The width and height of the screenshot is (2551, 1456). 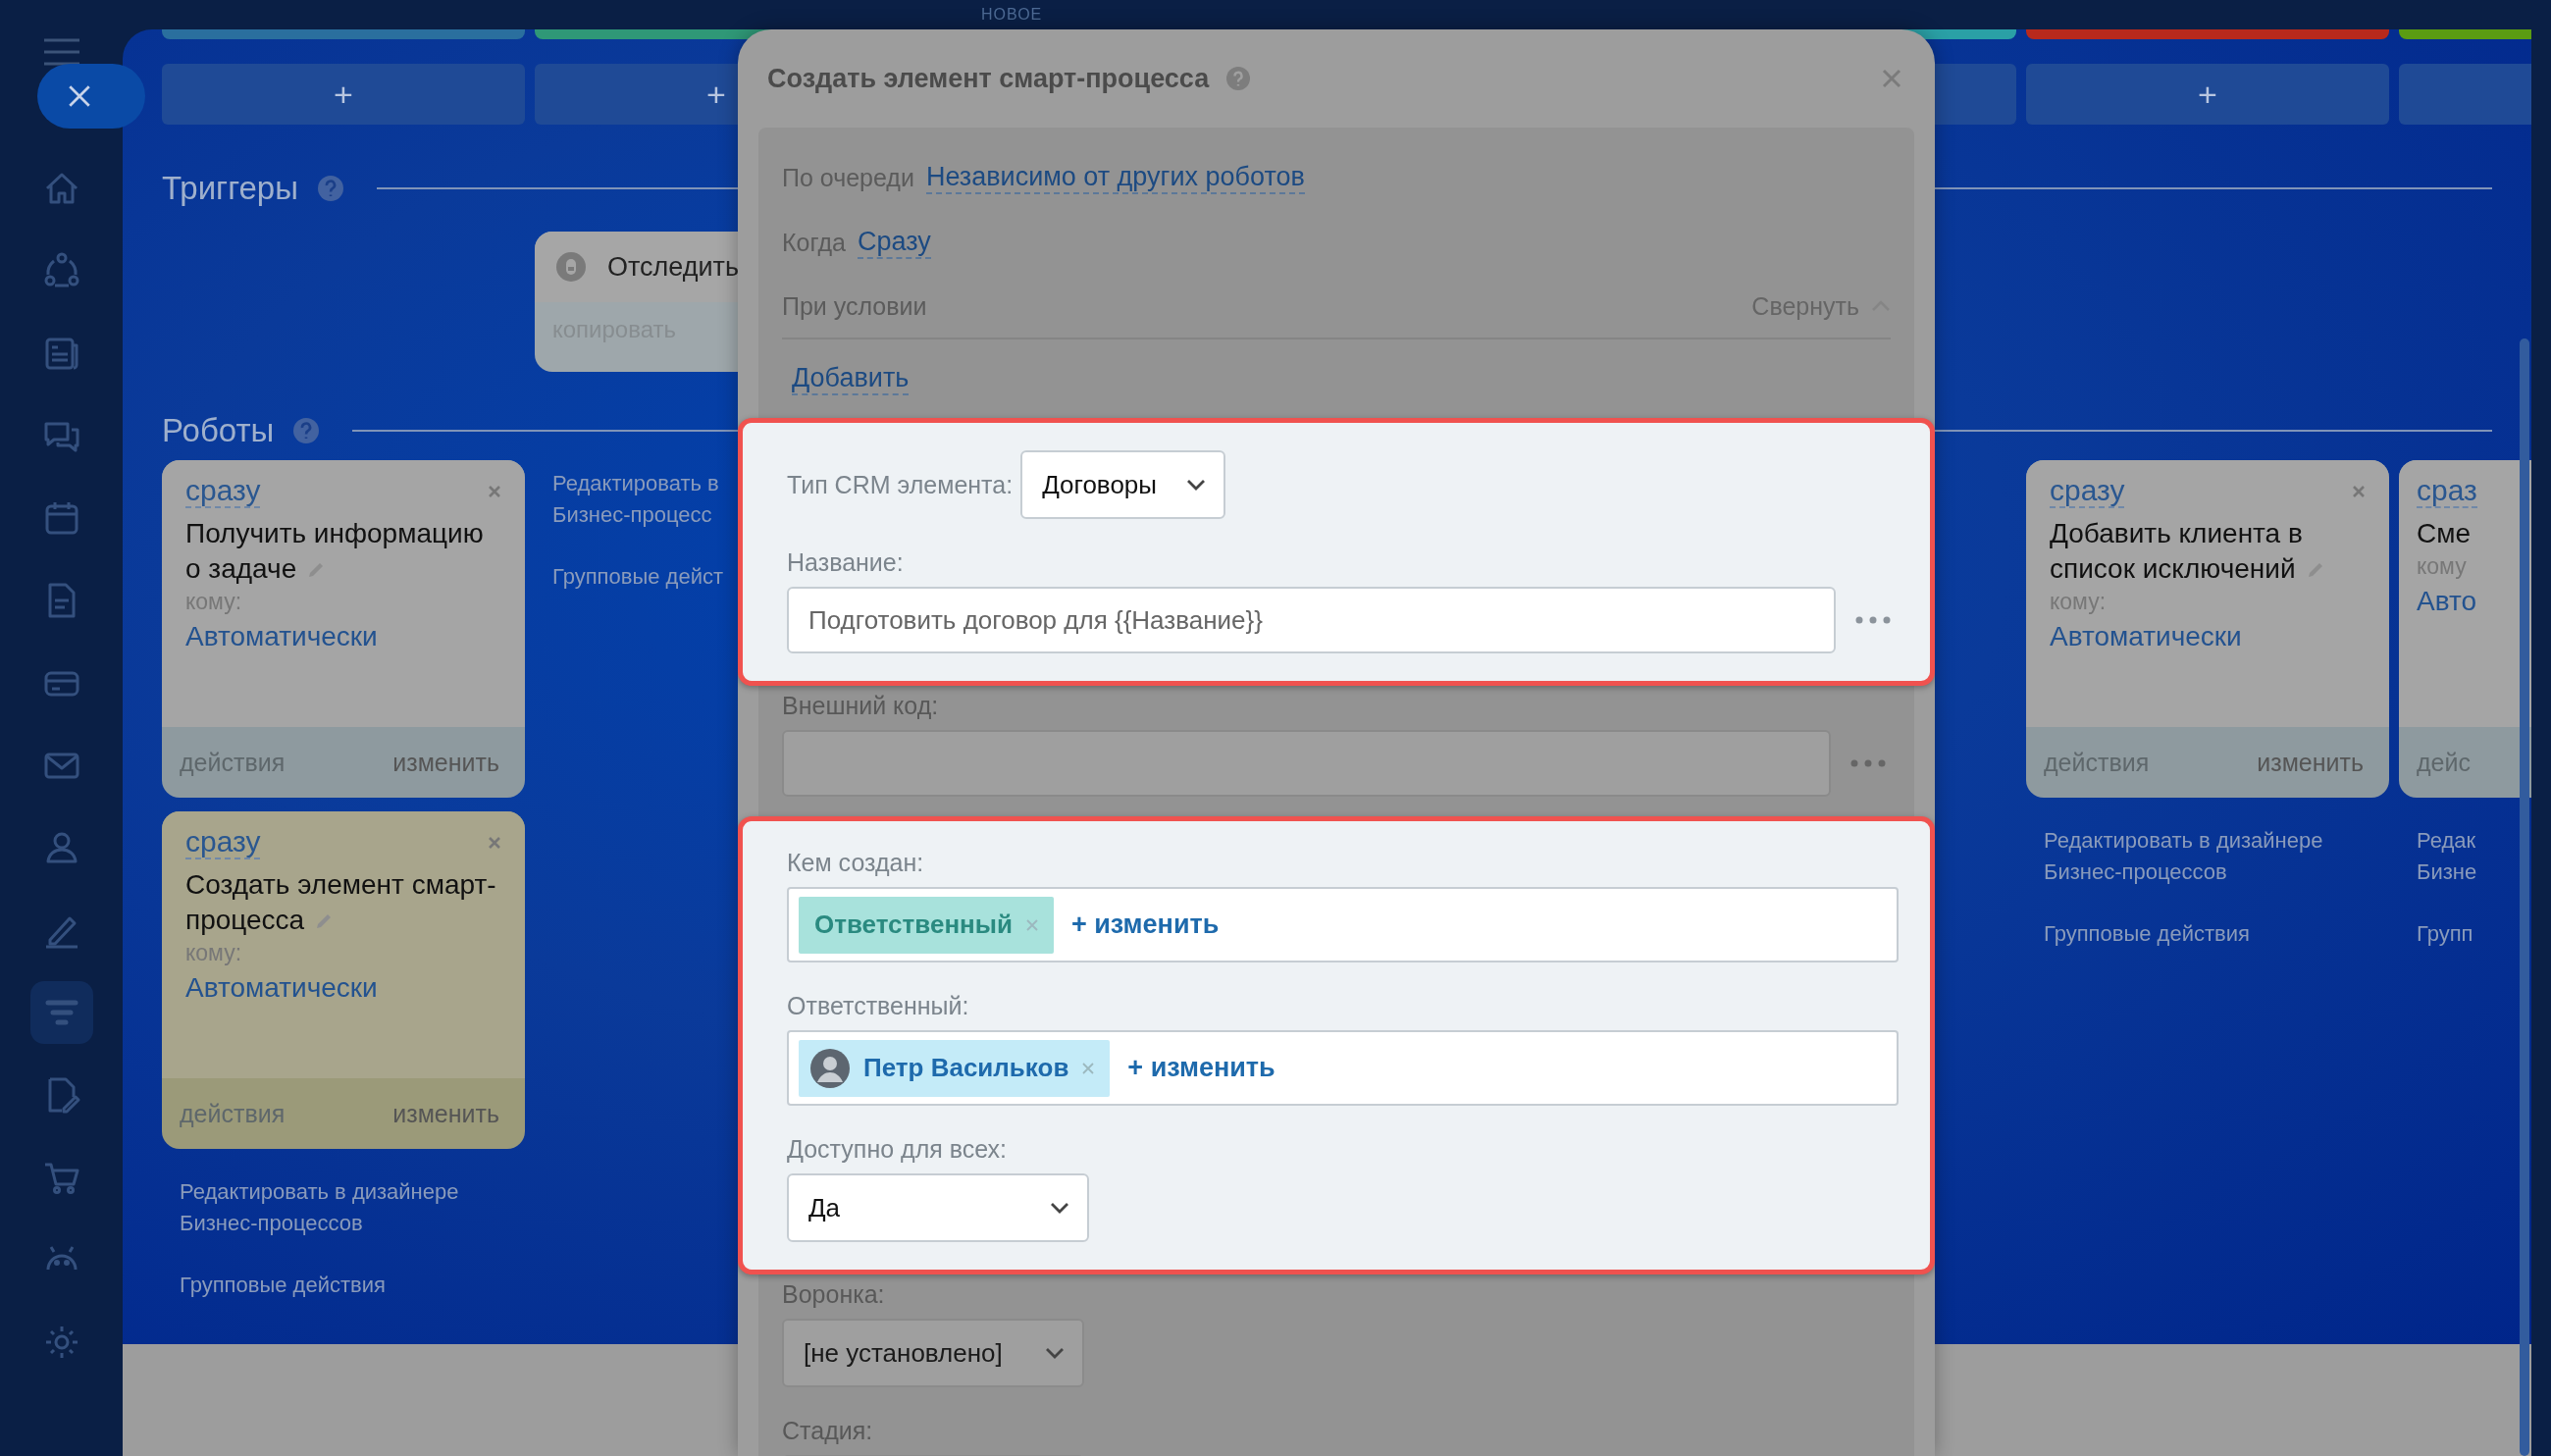 I want to click on scrollbar, so click(x=2524, y=897).